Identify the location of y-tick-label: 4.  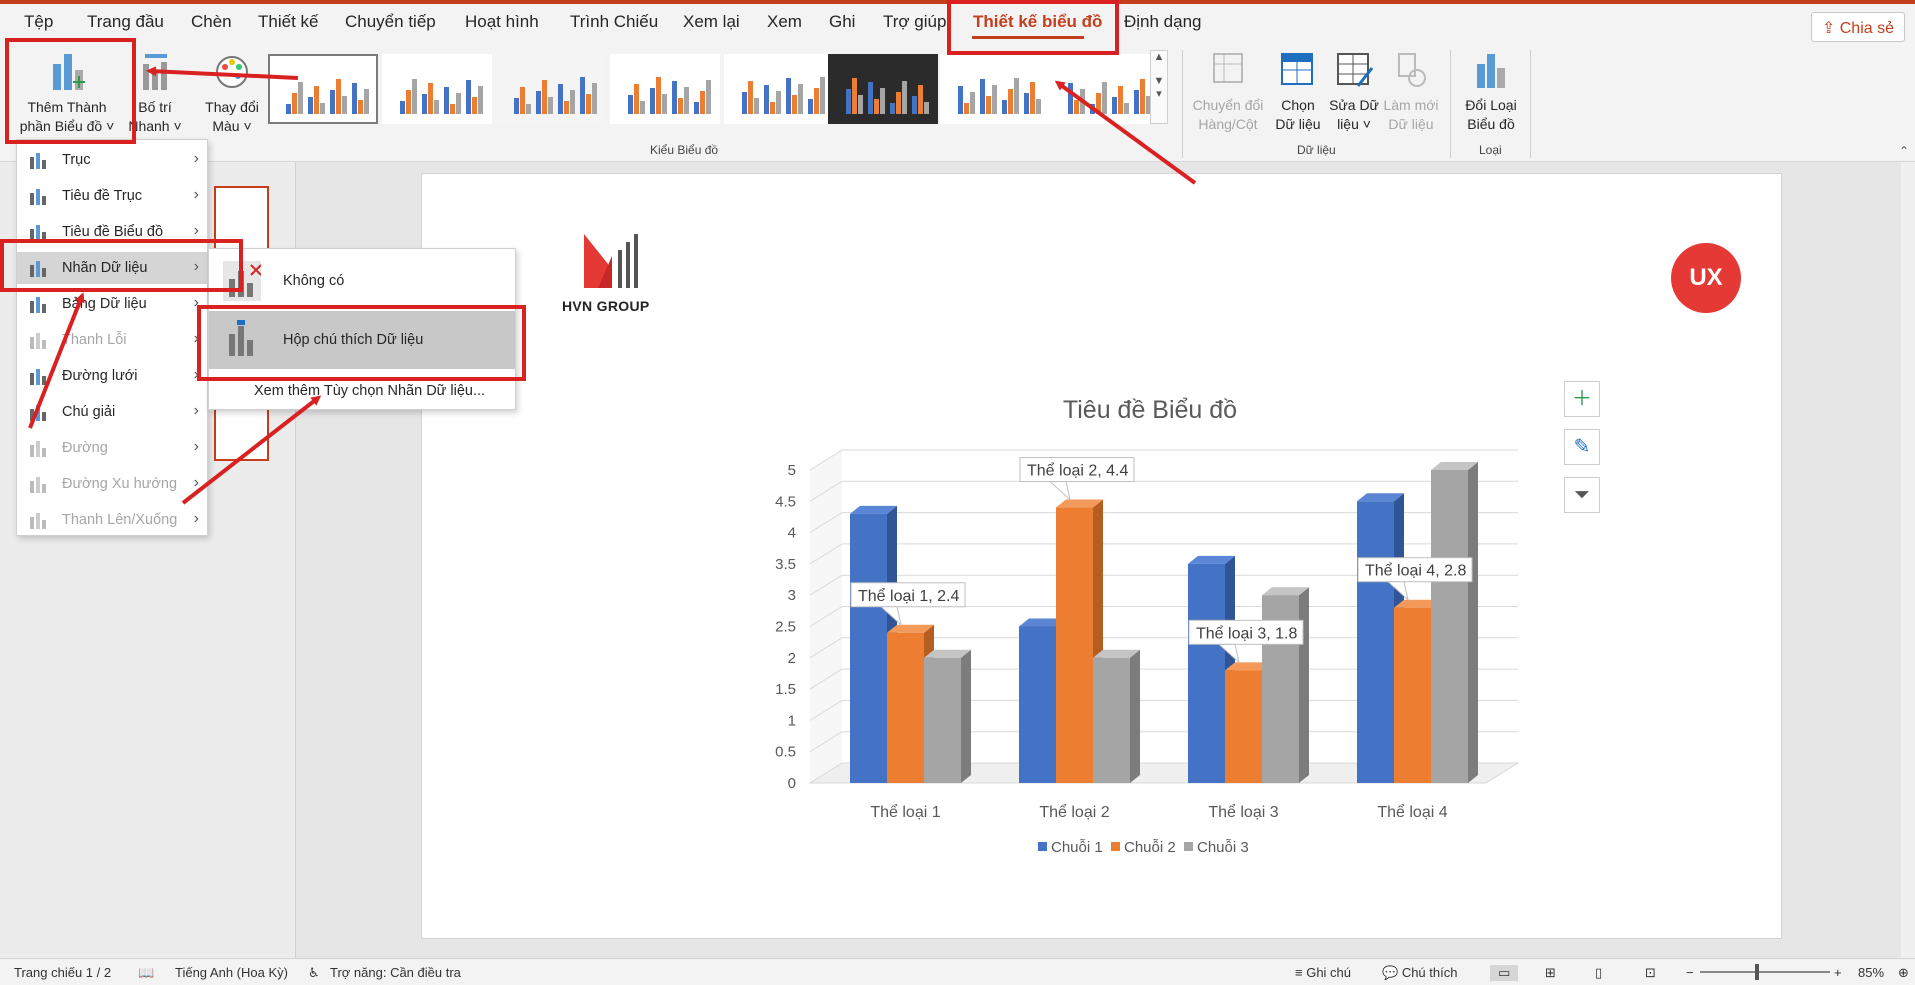
(792, 533).